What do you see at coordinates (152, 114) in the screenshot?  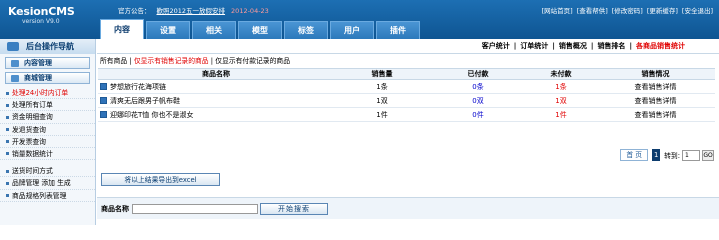 I see `product-name: 迎娜印花T恤 你也不是淑女` at bounding box center [152, 114].